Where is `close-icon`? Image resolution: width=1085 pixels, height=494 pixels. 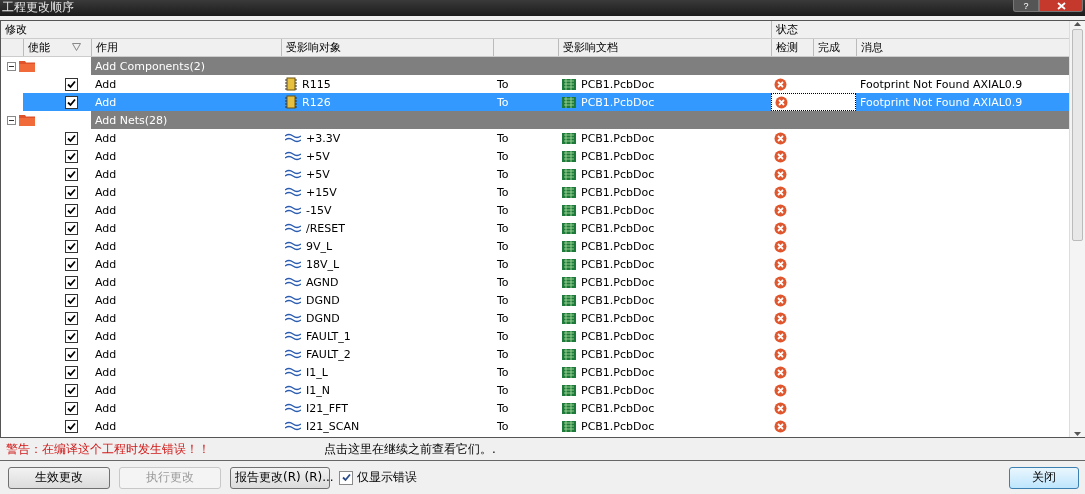 close-icon is located at coordinates (1061, 5).